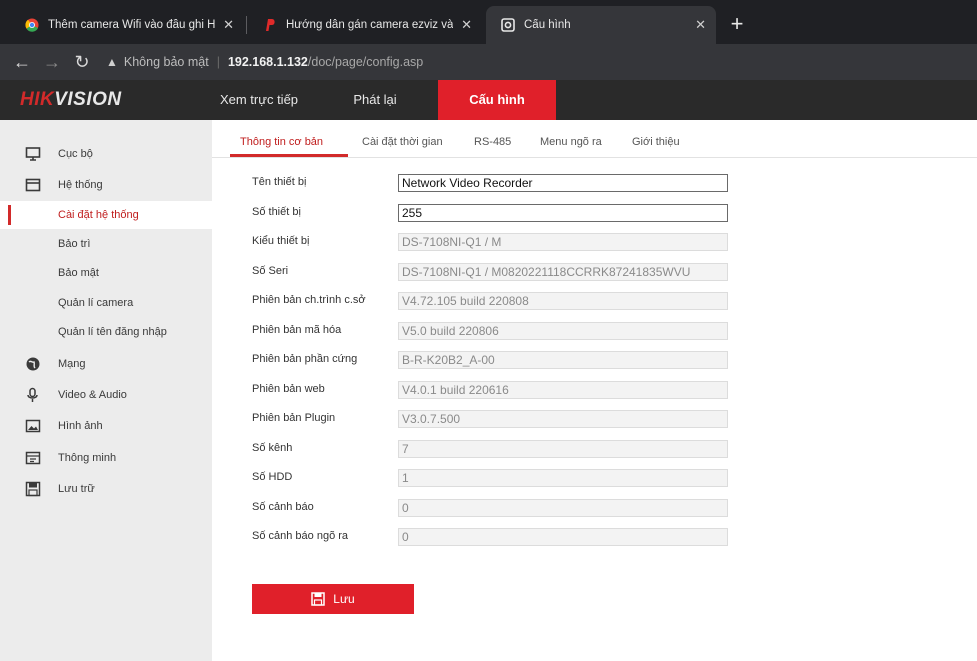 This screenshot has width=977, height=661. Describe the element at coordinates (33, 154) in the screenshot. I see `monitor-icon` at that location.